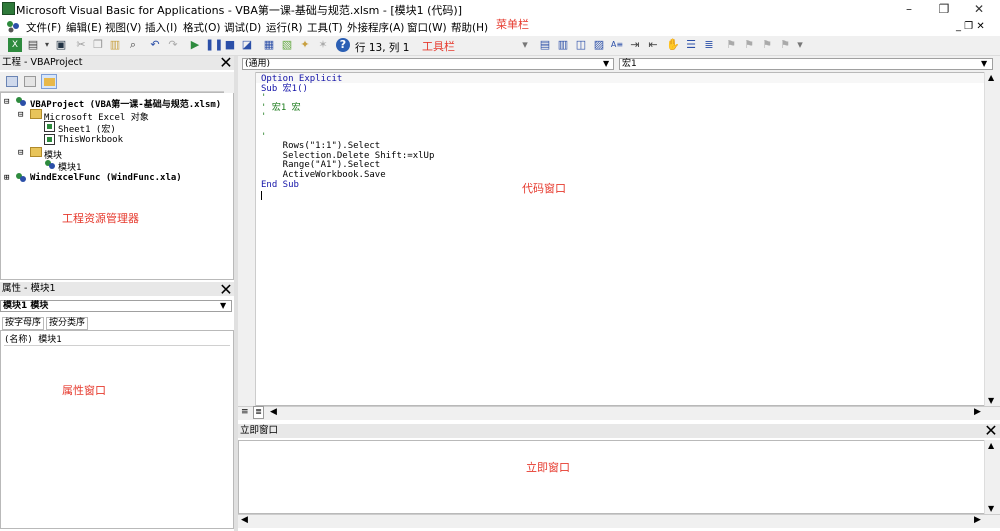 Image resolution: width=1000 pixels, height=531 pixels. What do you see at coordinates (749, 45) in the screenshot?
I see `next-bookmark-icon: ⚑` at bounding box center [749, 45].